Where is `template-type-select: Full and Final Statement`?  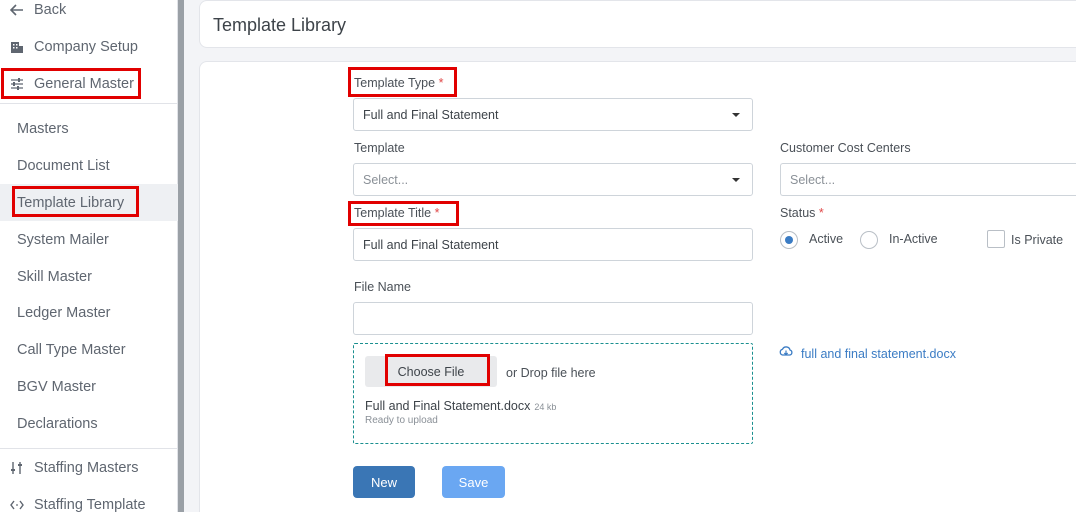
template-type-select: Full and Final Statement is located at coordinates (553, 114).